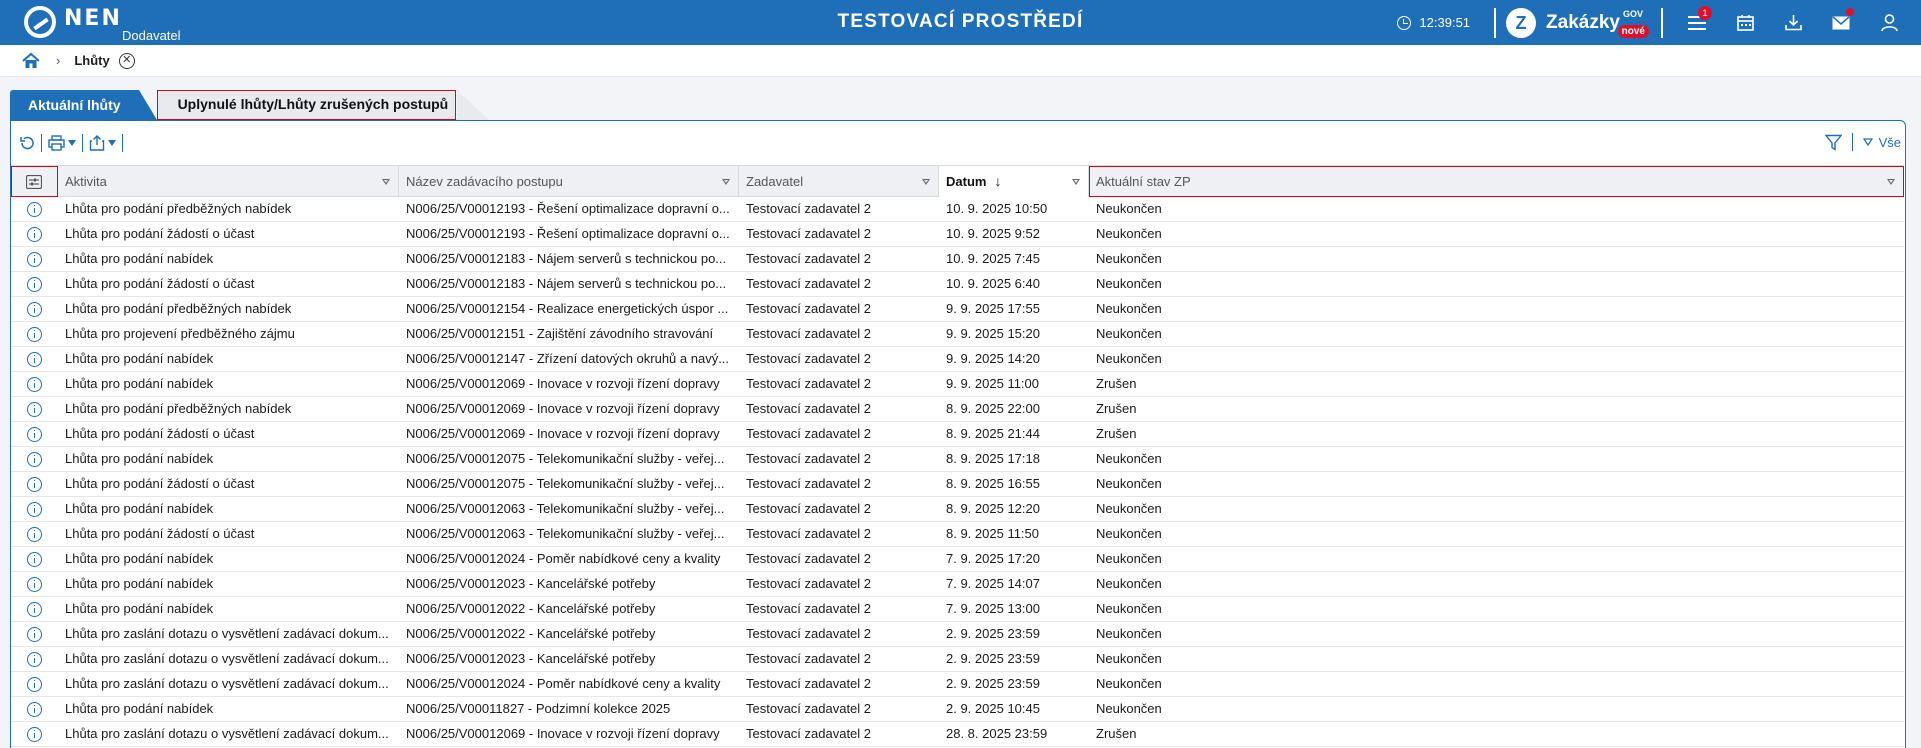  What do you see at coordinates (1697, 22) in the screenshot?
I see `menu-button: 1` at bounding box center [1697, 22].